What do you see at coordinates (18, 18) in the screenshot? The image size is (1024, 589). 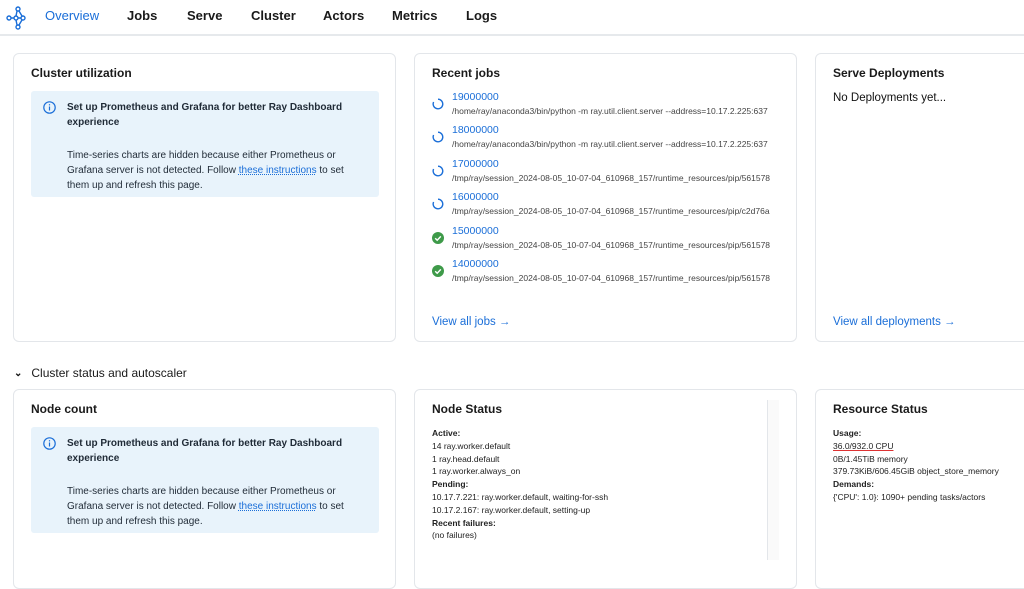 I see `ray-logo-icon` at bounding box center [18, 18].